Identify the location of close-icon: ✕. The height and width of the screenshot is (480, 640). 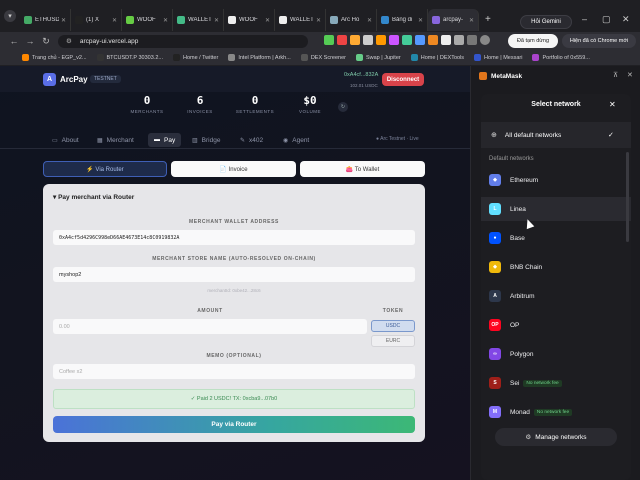
(612, 104).